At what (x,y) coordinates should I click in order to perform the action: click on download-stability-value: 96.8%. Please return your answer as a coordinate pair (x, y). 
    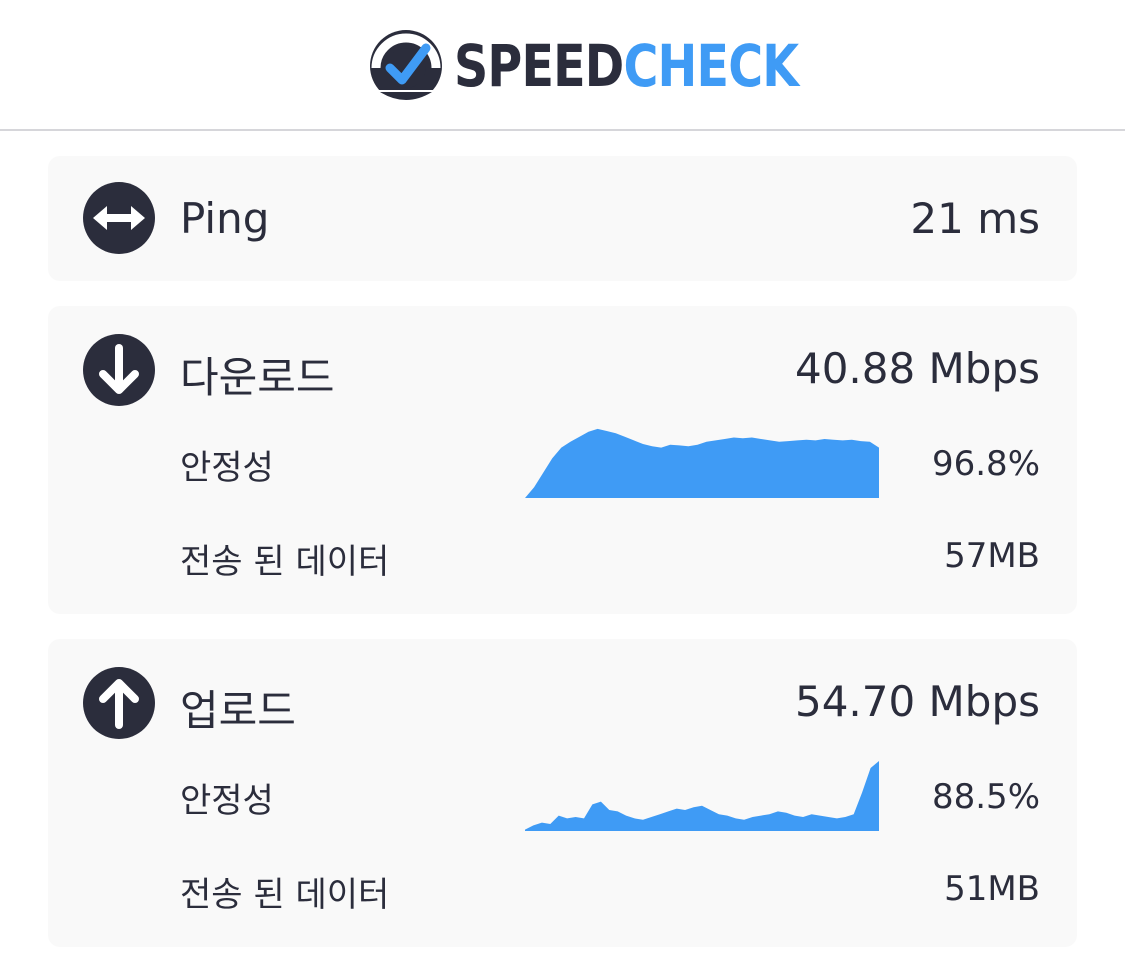
    Looking at the image, I should click on (985, 464).